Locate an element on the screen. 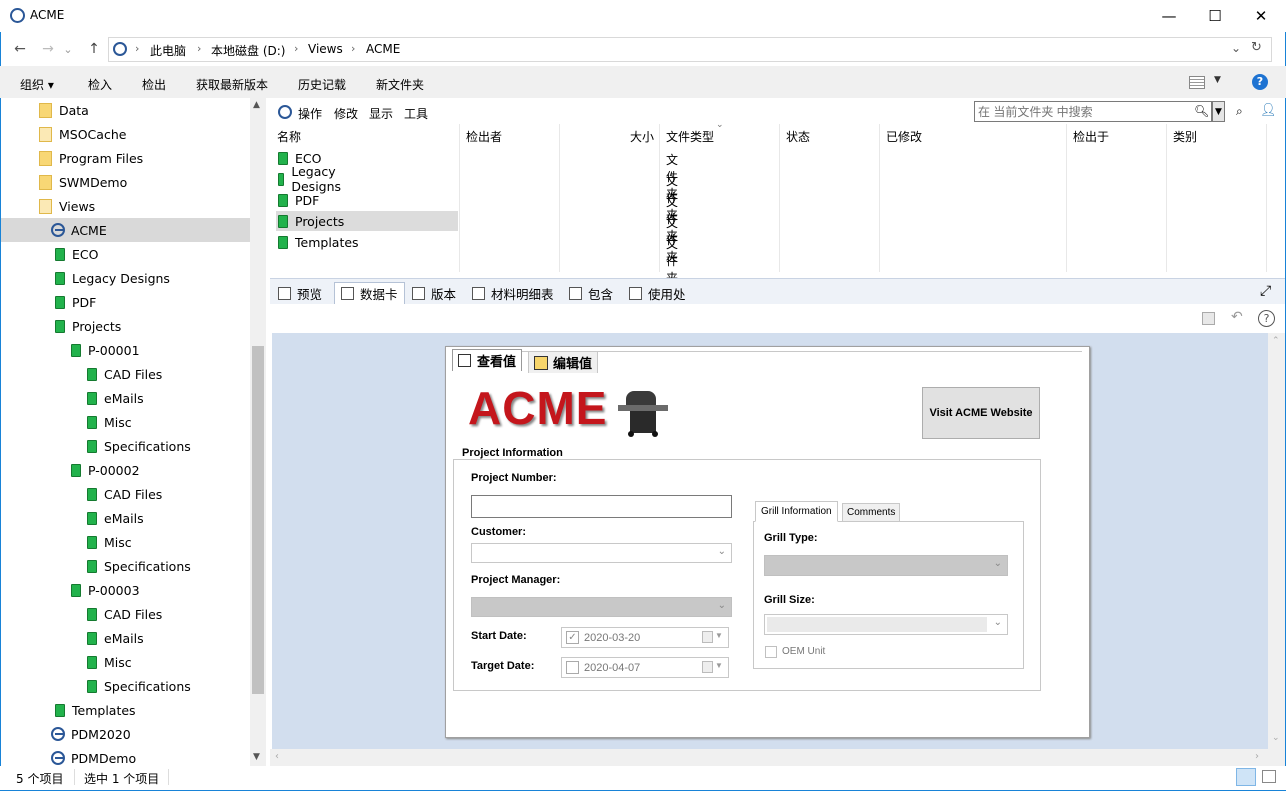 The height and width of the screenshot is (791, 1286). forward-button: → is located at coordinates (48, 49).